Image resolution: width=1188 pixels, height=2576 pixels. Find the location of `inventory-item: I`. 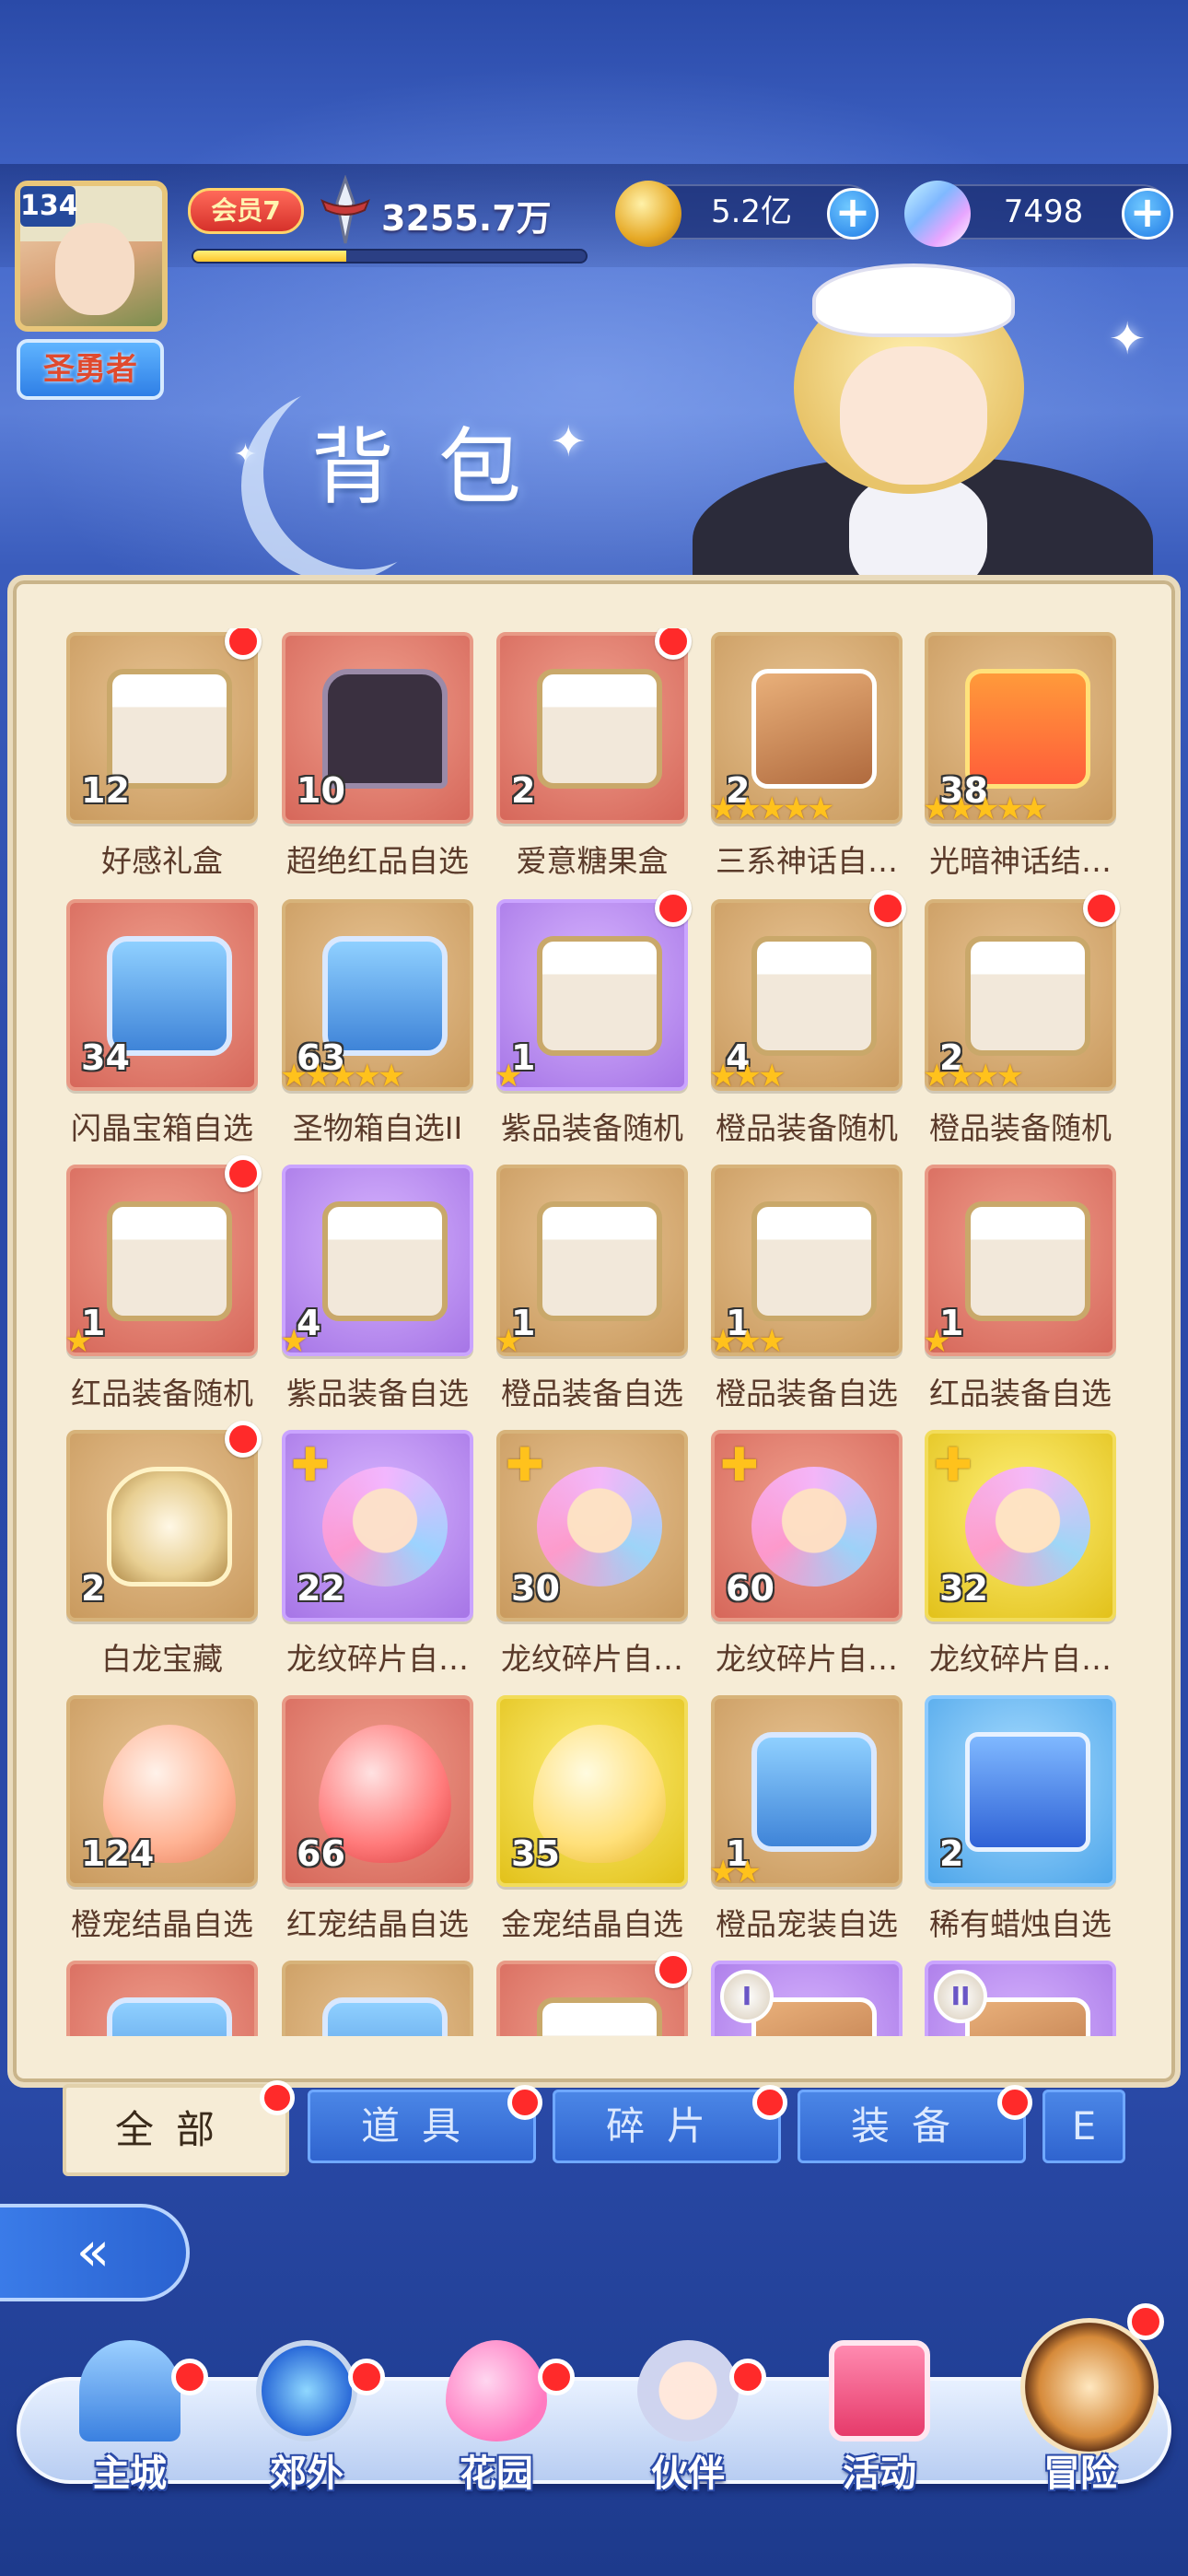

inventory-item: I is located at coordinates (805, 1996).